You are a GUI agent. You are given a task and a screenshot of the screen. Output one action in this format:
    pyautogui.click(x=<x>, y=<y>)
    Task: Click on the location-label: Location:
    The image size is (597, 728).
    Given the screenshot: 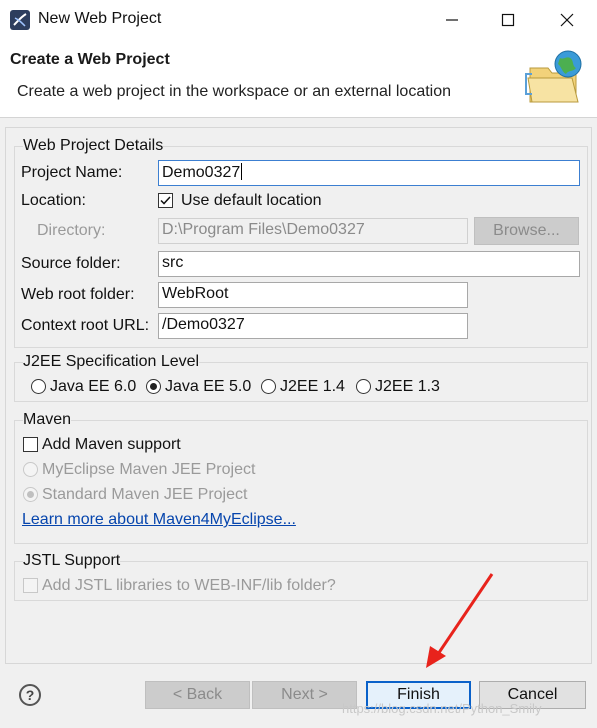 What is the action you would take?
    pyautogui.click(x=53, y=200)
    